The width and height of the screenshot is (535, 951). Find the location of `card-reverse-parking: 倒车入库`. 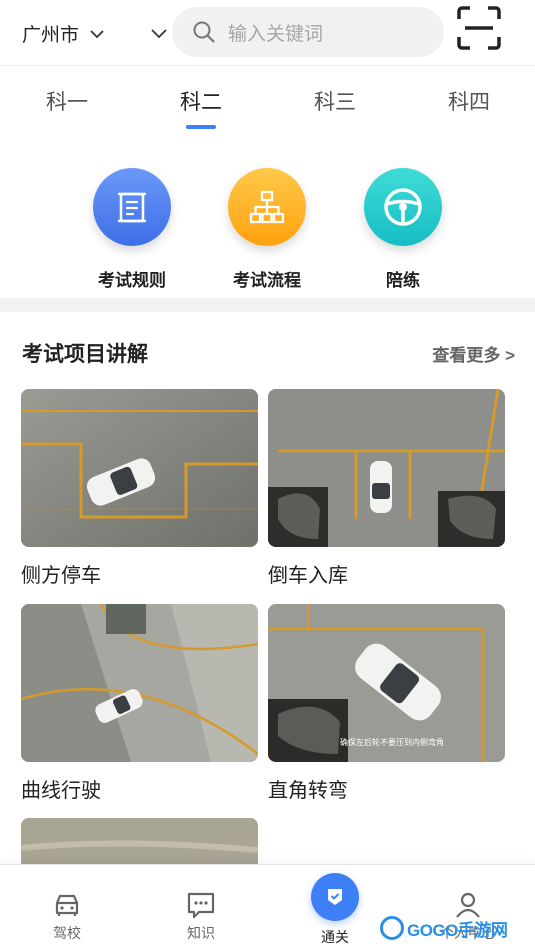

card-reverse-parking: 倒车入库 is located at coordinates (386, 488).